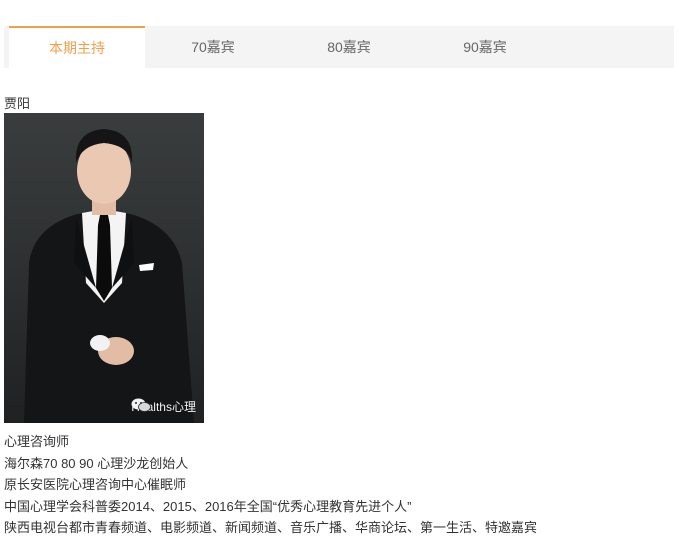 This screenshot has height=554, width=678. Describe the element at coordinates (485, 47) in the screenshot. I see `tab-90-guests: 90嘉宾` at that location.